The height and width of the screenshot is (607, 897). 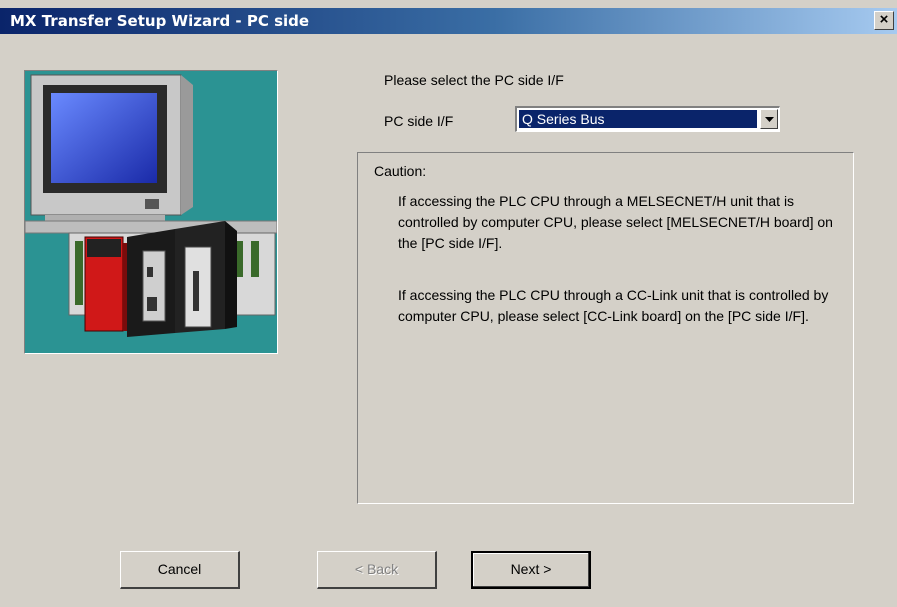 I want to click on close-button: ×, so click(x=884, y=20).